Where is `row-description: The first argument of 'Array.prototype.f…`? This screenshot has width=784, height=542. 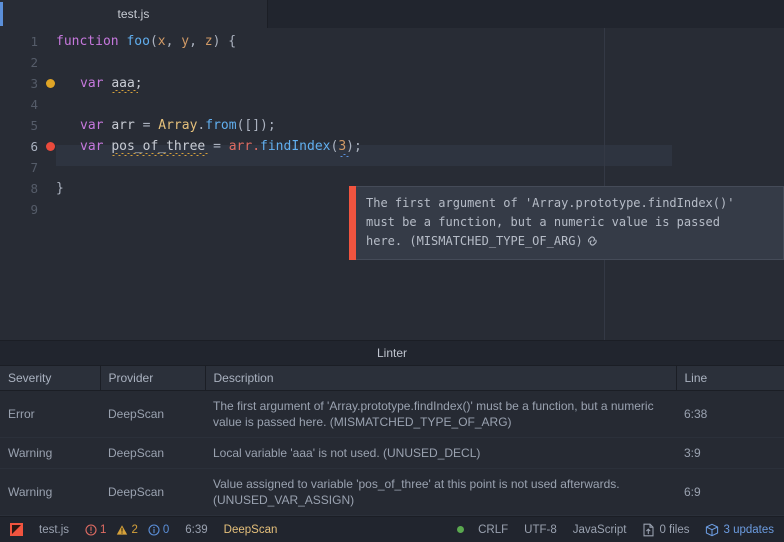 row-description: The first argument of 'Array.prototype.f… is located at coordinates (440, 414).